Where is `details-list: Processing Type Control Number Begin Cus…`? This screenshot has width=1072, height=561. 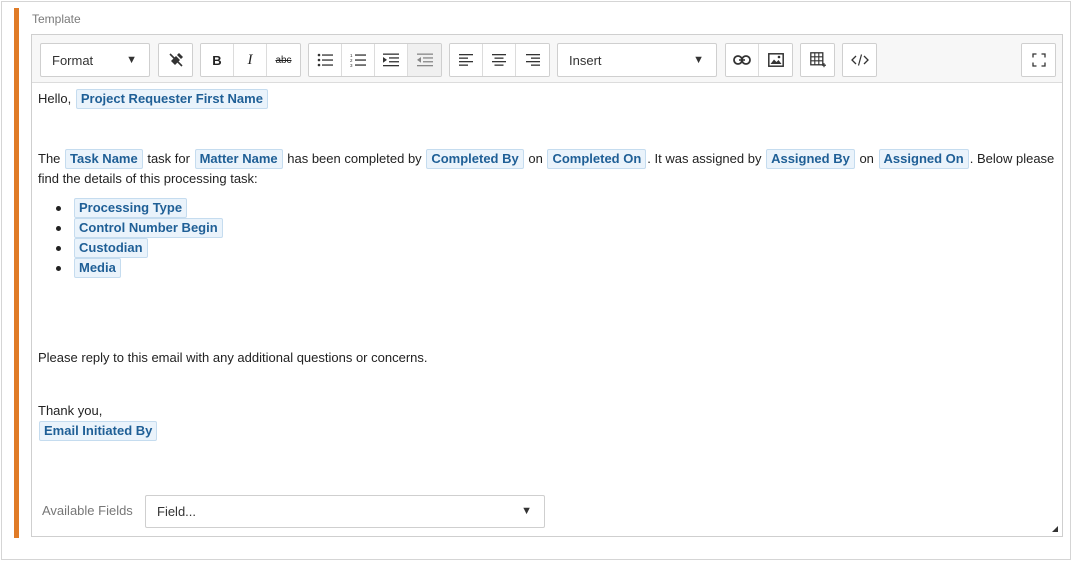 details-list: Processing Type Control Number Begin Cus… is located at coordinates (555, 238).